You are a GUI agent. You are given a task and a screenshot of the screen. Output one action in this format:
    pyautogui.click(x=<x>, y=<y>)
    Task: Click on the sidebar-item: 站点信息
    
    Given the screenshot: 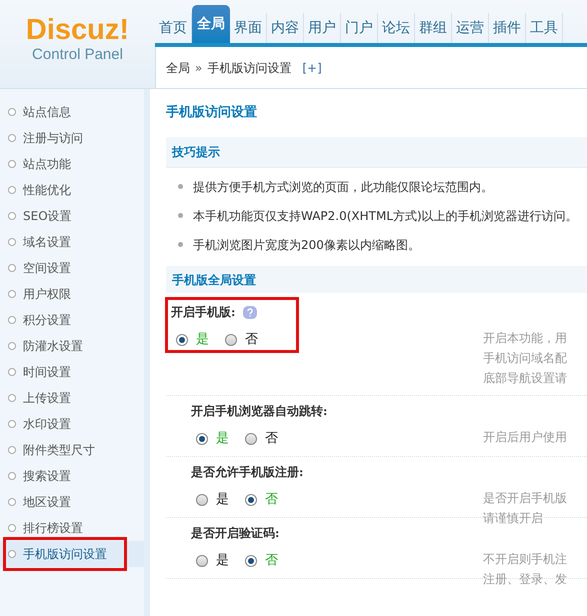 What is the action you would take?
    pyautogui.click(x=47, y=112)
    